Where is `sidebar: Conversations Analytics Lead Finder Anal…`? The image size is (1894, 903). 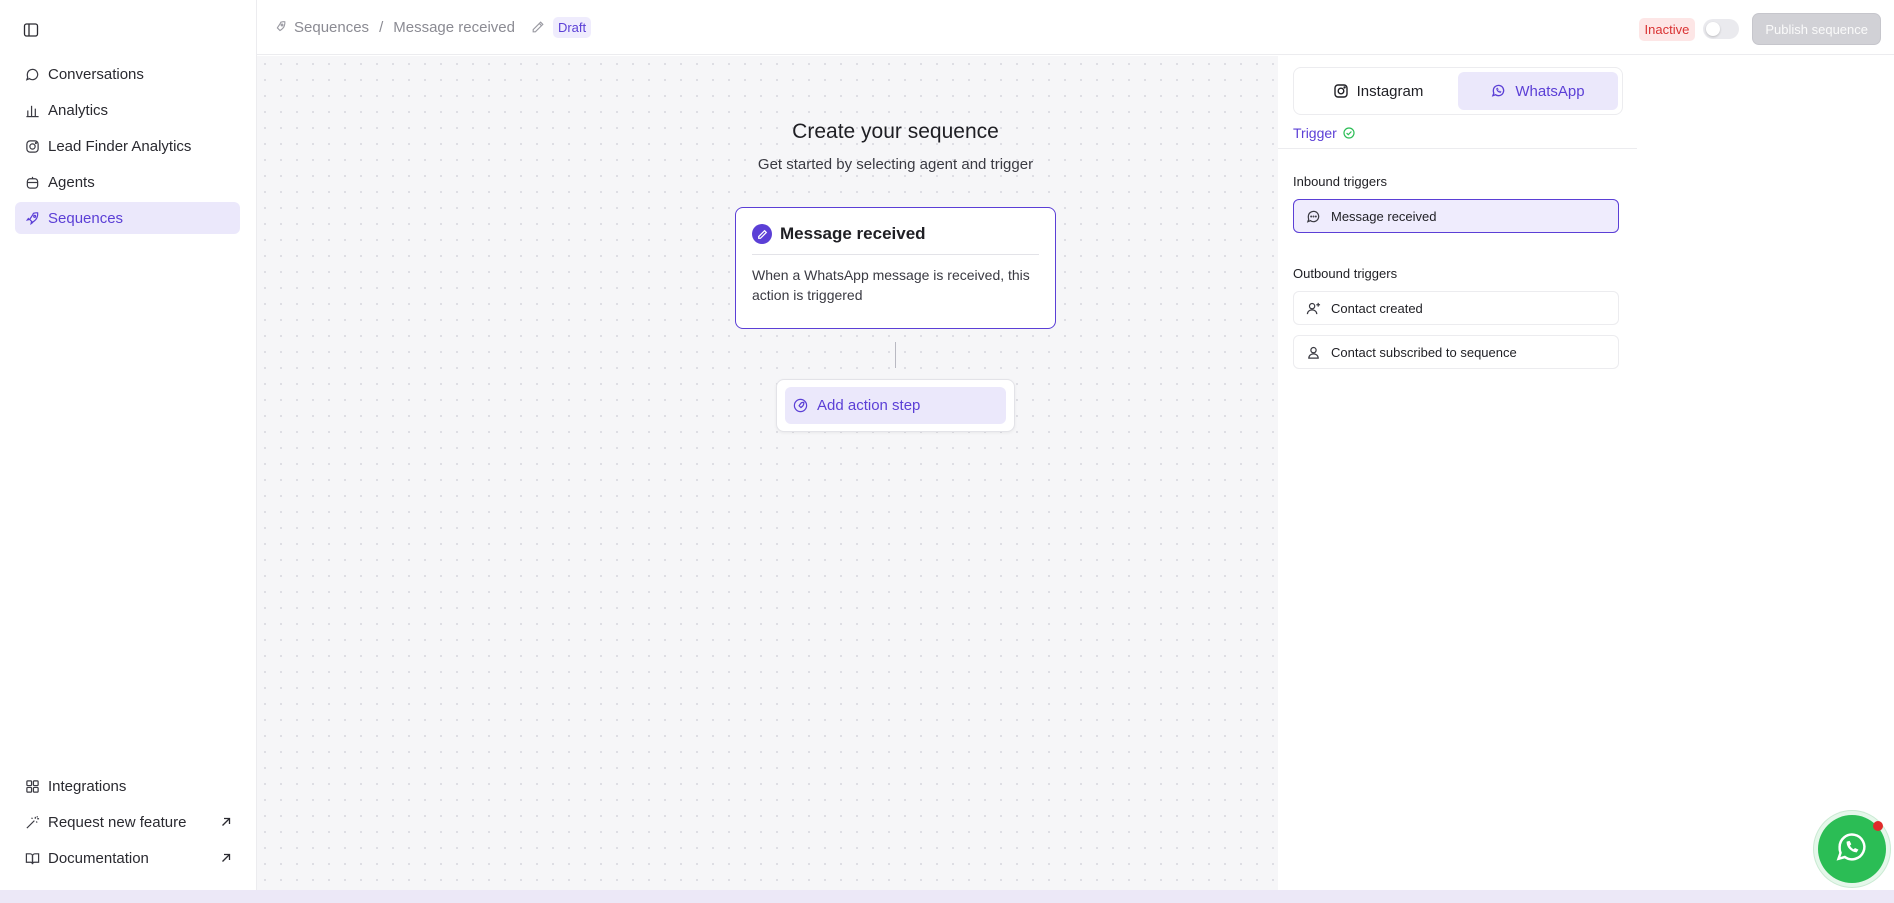 sidebar: Conversations Analytics Lead Finder Anal… is located at coordinates (128, 445).